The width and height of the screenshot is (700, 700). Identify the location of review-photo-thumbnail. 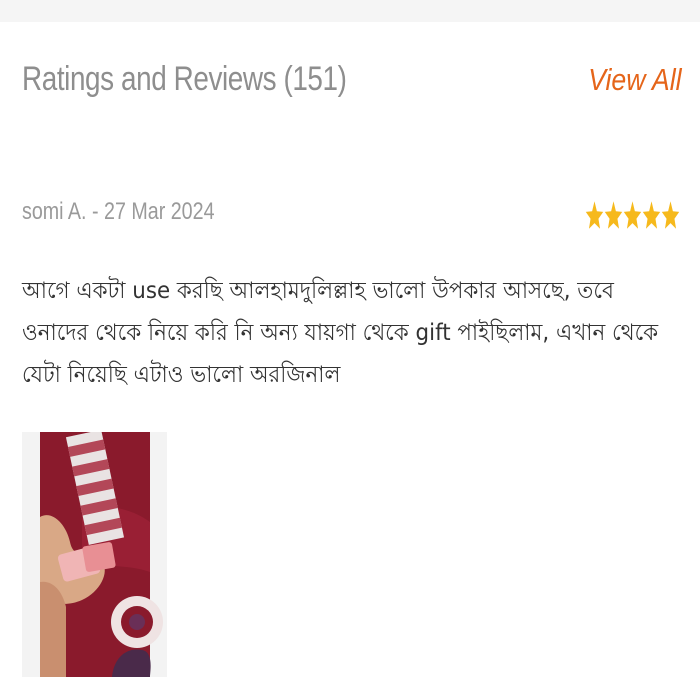
(94, 554).